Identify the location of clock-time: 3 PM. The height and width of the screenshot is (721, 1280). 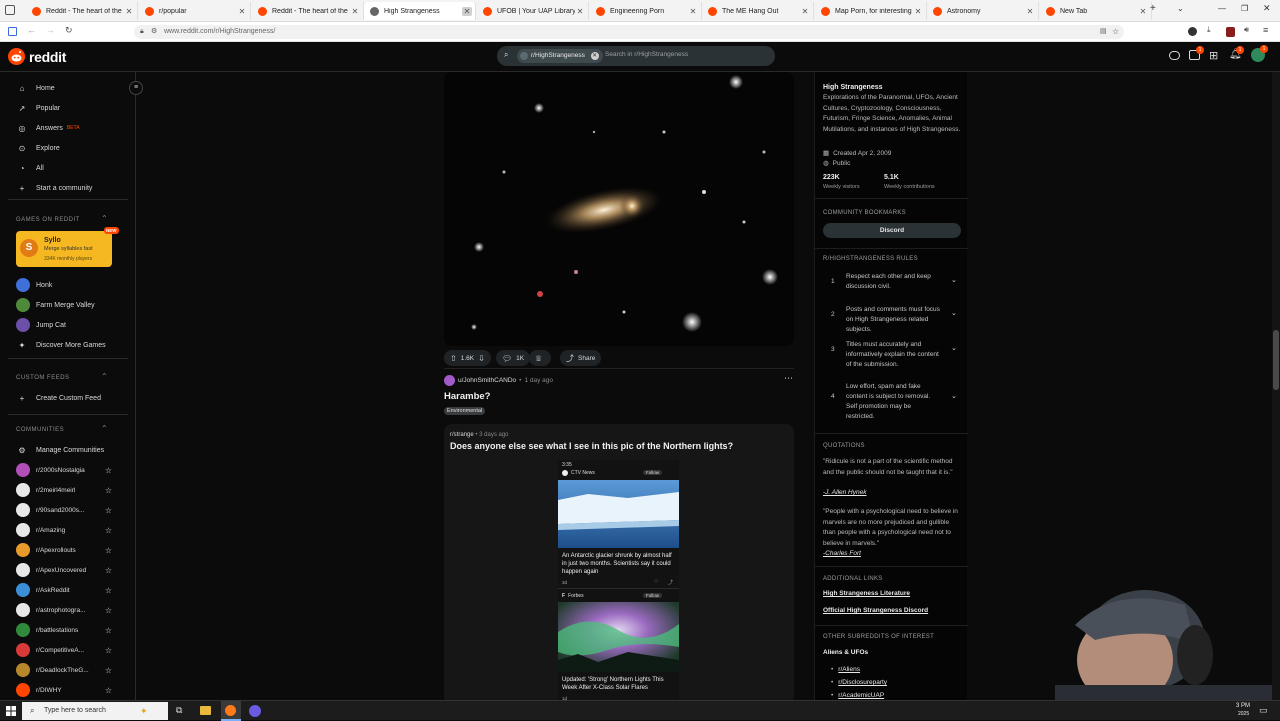
(1243, 706).